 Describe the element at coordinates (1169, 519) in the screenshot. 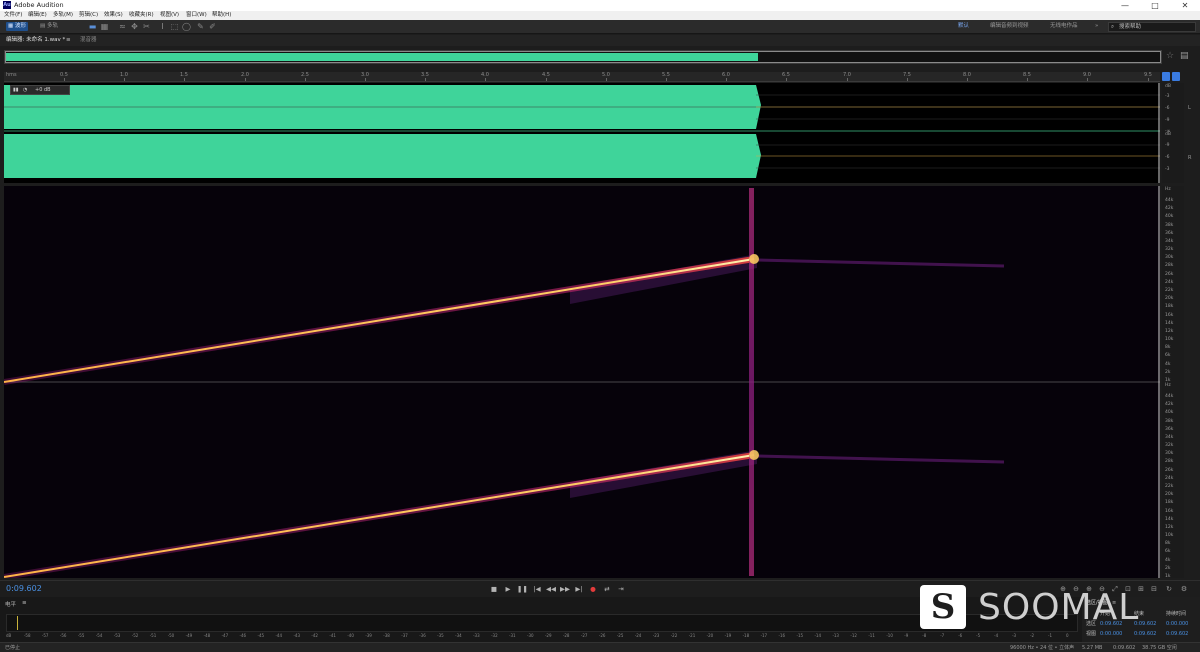

I see `frequency-scale-label: 14k` at that location.